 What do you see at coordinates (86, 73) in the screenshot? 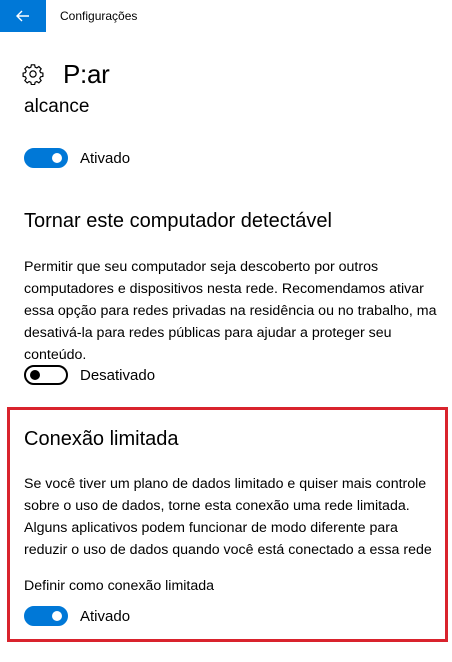
I see `page-title: P:ar` at bounding box center [86, 73].